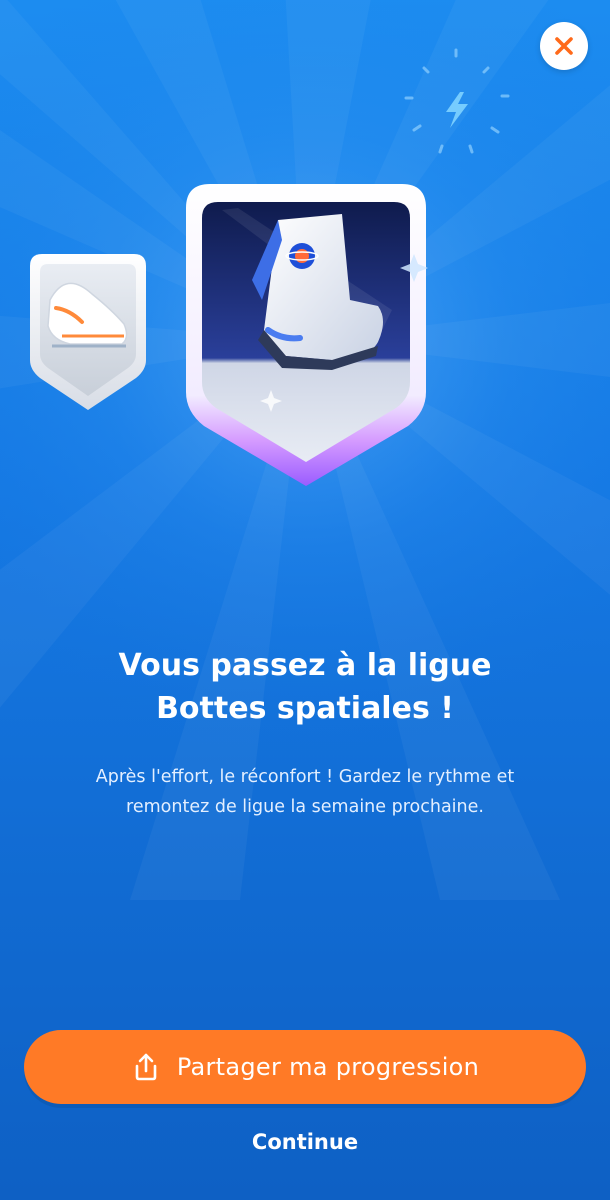 This screenshot has width=610, height=1200. I want to click on share-progress-button: Partager ma progression, so click(305, 1067).